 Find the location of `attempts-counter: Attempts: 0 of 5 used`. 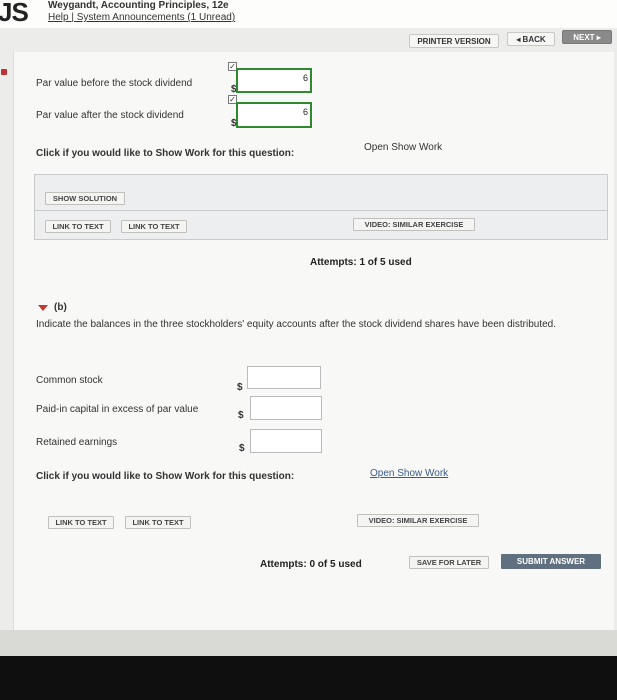

attempts-counter: Attempts: 0 of 5 used is located at coordinates (311, 564).